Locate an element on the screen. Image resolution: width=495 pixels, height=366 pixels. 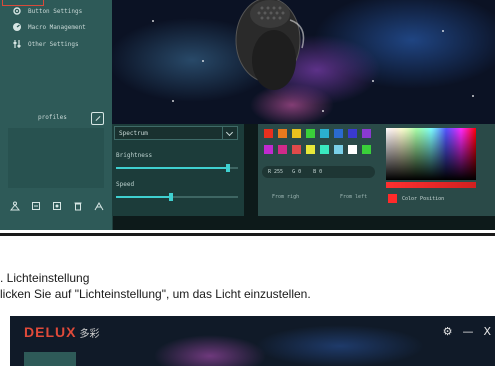
gear-icon is located at coordinates (17, 11).